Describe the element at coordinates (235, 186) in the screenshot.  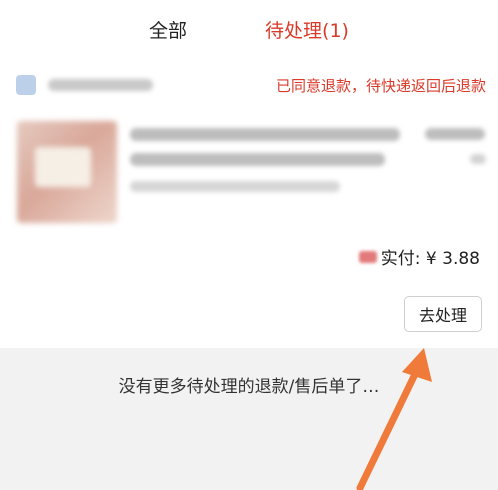
I see `product-spec-blurred` at that location.